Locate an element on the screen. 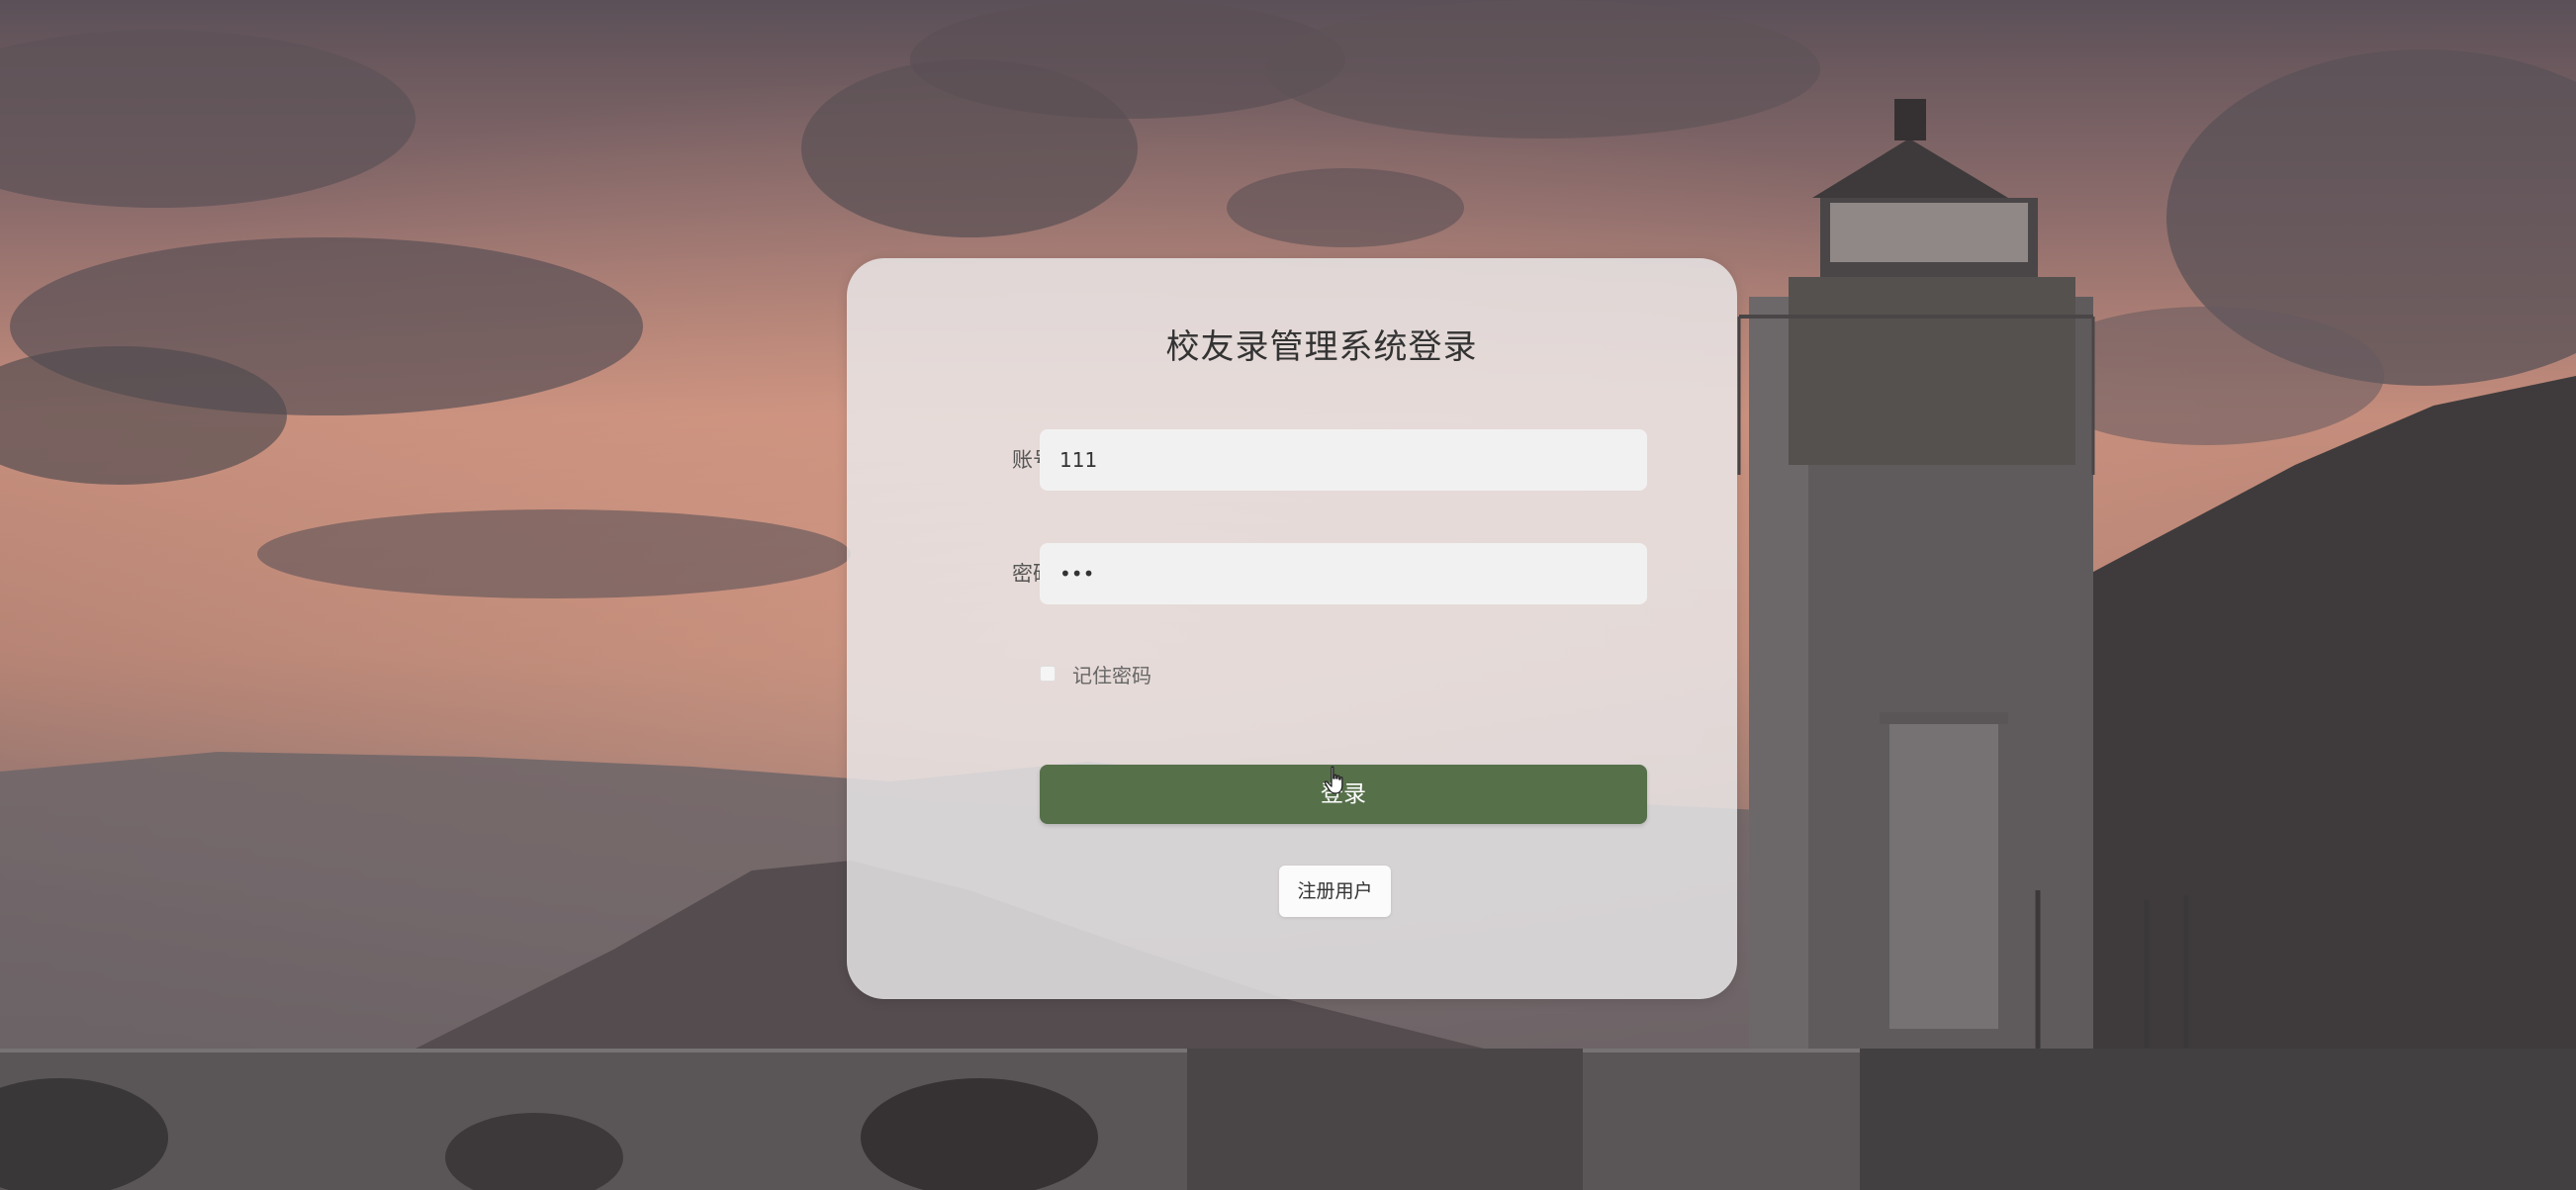  password-row: 密码： is located at coordinates (1292, 573).